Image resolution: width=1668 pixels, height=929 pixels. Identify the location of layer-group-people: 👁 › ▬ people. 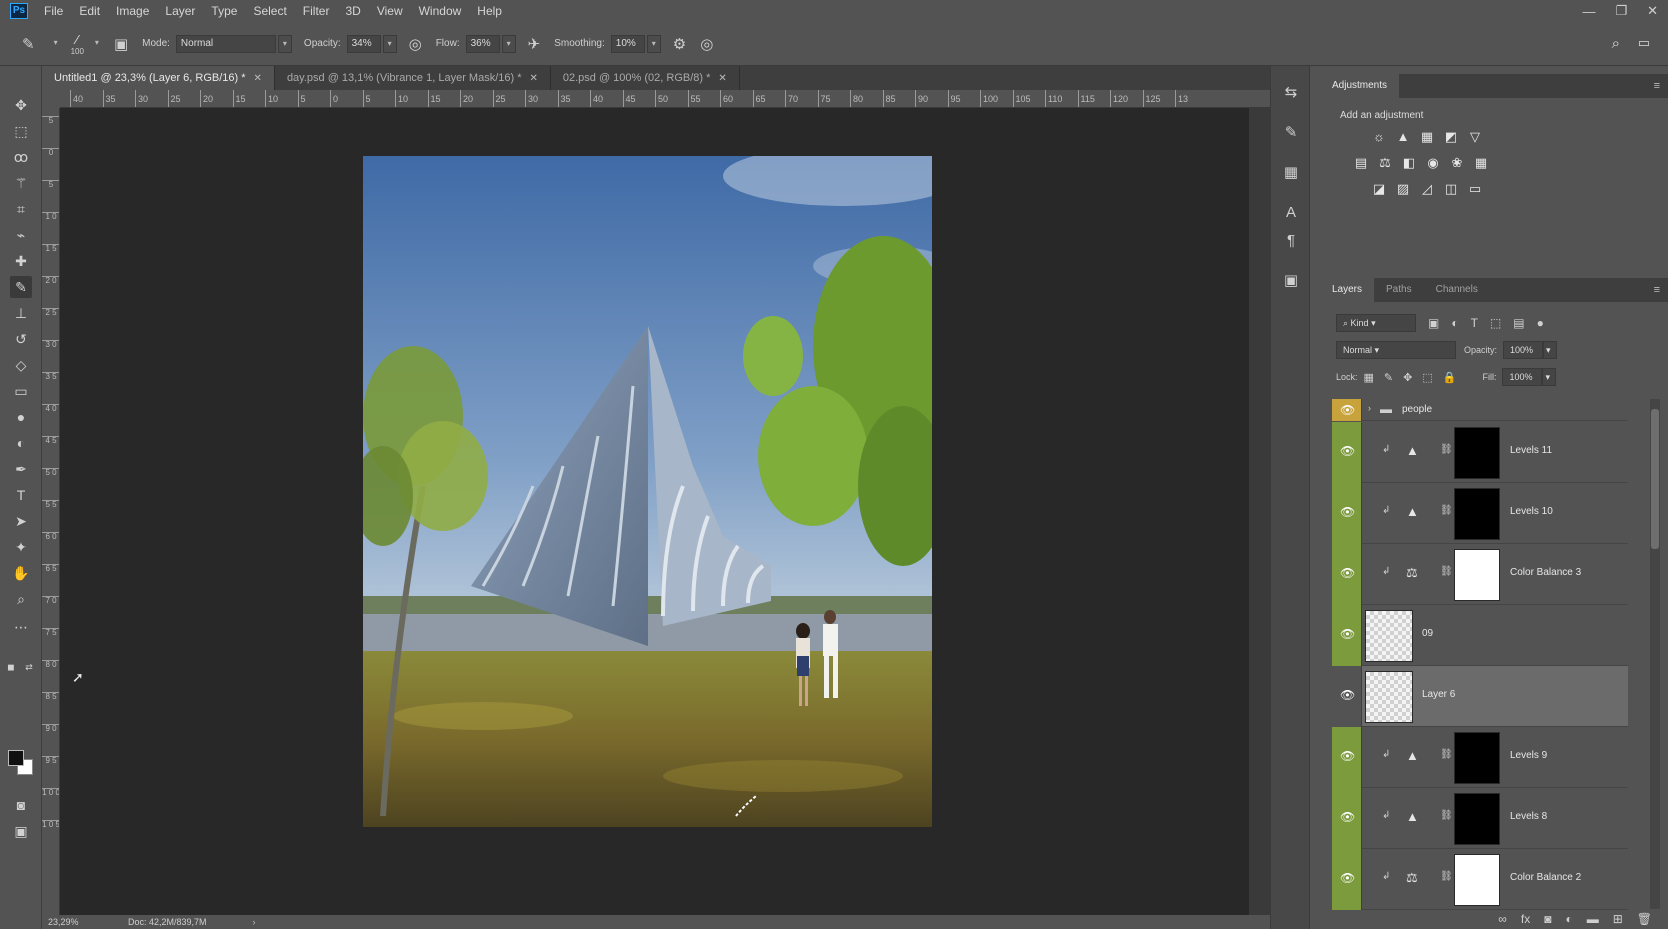
(1480, 410).